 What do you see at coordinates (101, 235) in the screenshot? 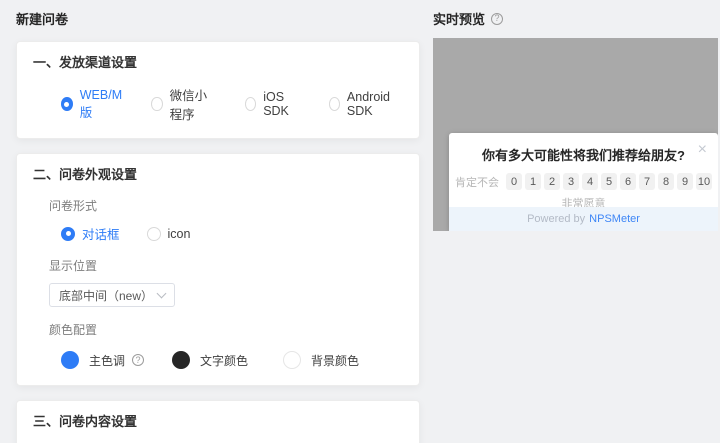
I see `radio-label: 对话框` at bounding box center [101, 235].